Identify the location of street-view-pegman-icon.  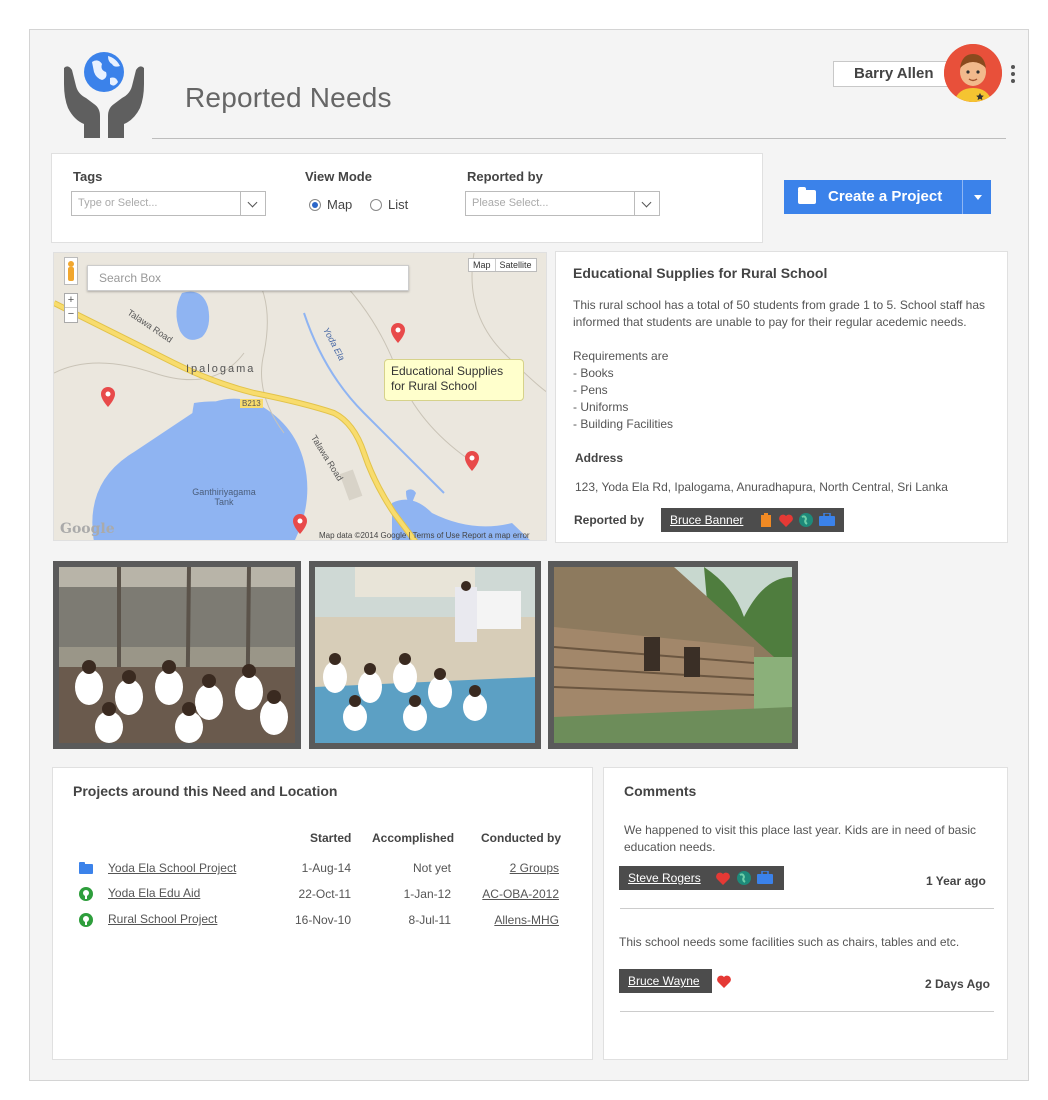
(71, 271).